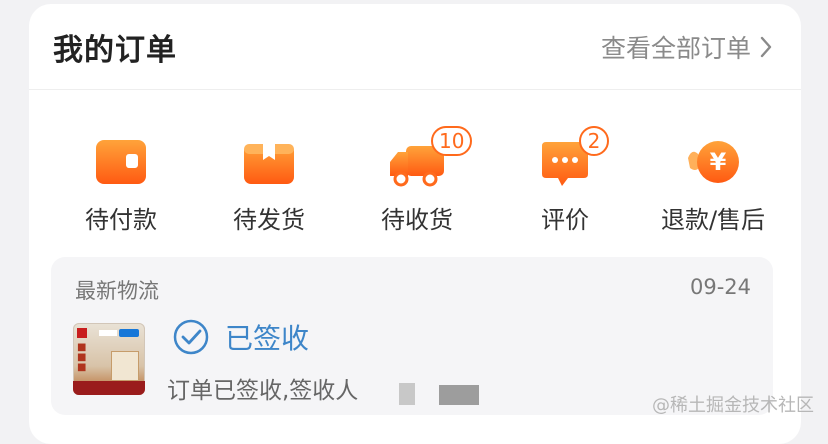  I want to click on logistics-title: 最新物流, so click(117, 291).